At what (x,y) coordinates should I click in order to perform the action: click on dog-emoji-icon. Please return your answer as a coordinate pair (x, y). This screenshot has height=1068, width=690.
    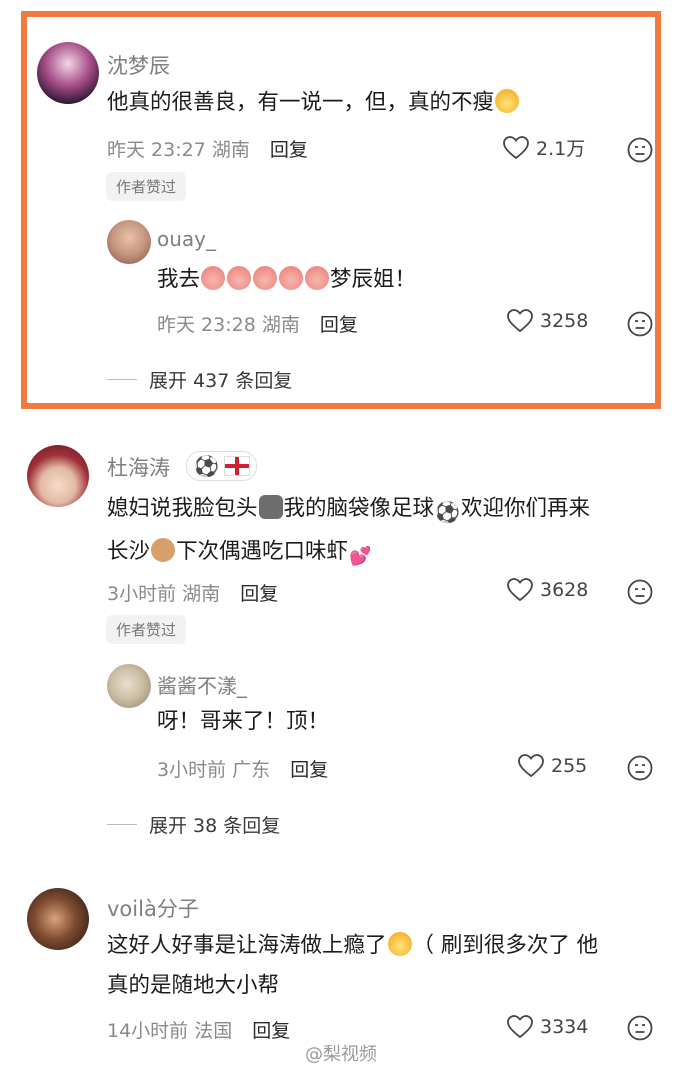
    Looking at the image, I should click on (163, 550).